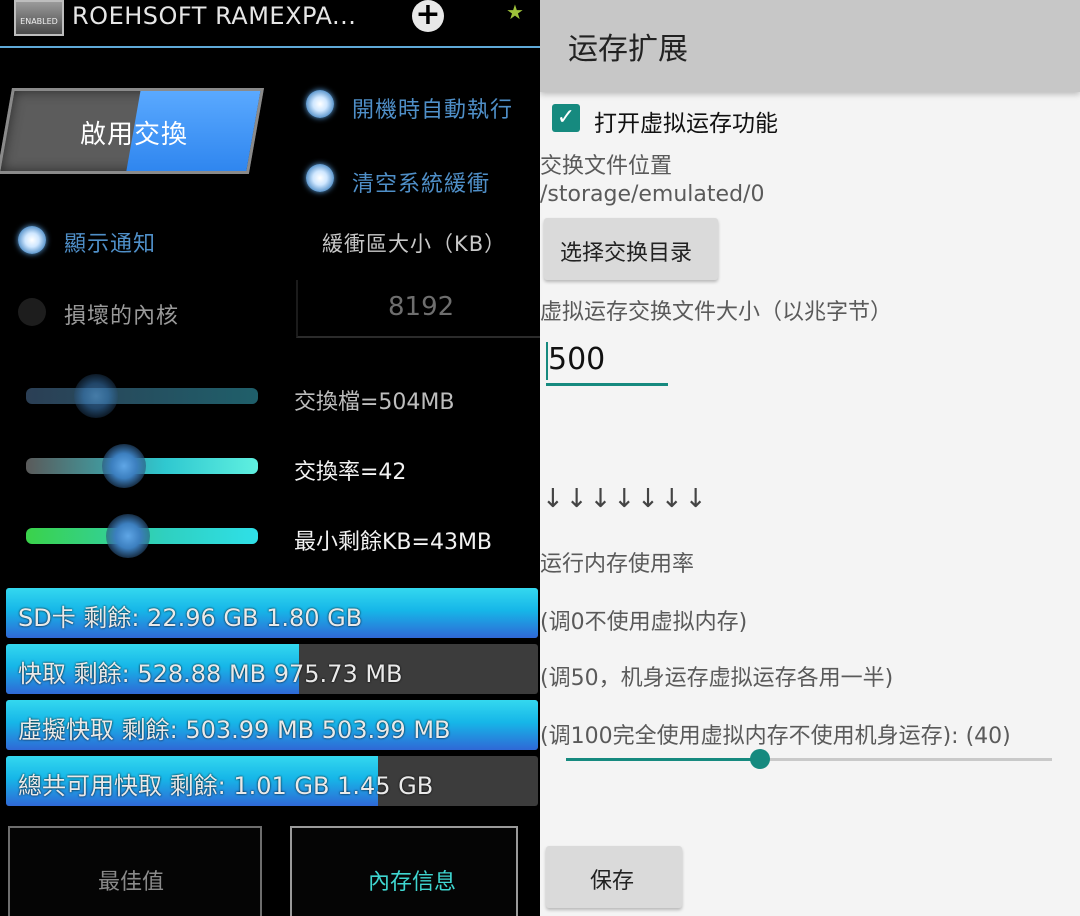 The width and height of the screenshot is (1080, 916). I want to click on app-bar: 运存扩展, so click(810, 46).